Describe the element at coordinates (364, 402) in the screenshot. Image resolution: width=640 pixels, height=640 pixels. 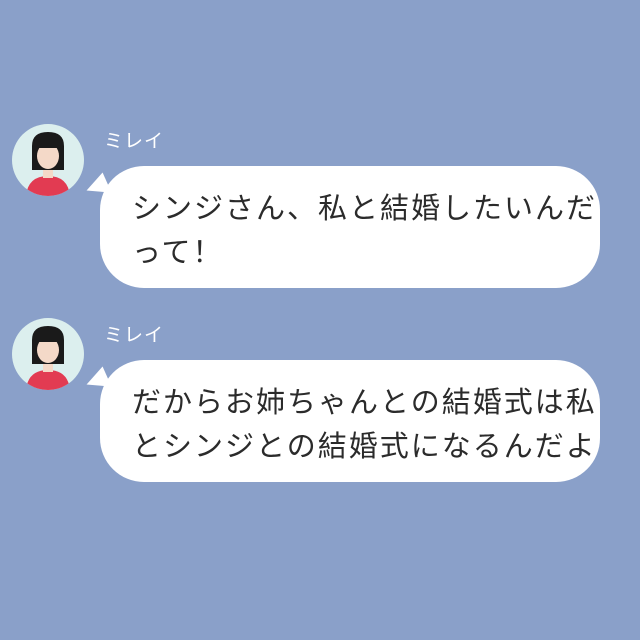
I see `message-line: だからお姉ちゃんとの結婚式は私` at that location.